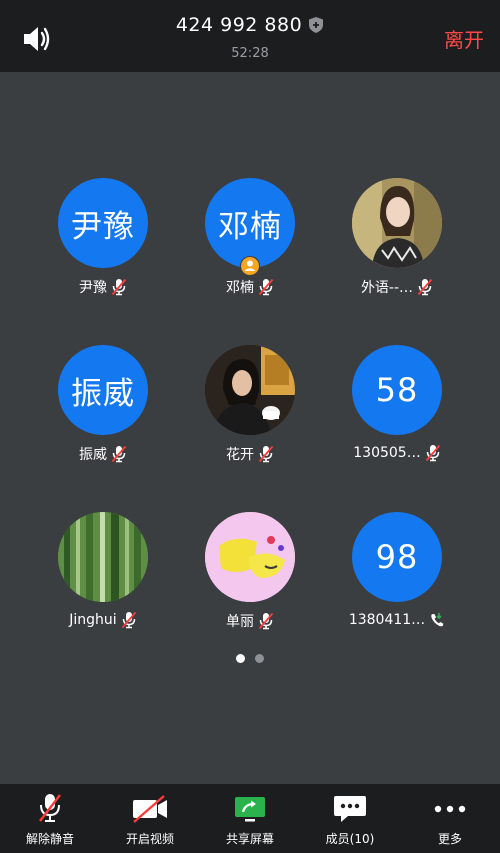 The width and height of the screenshot is (500, 853). I want to click on avatar-initials: 58, so click(397, 390).